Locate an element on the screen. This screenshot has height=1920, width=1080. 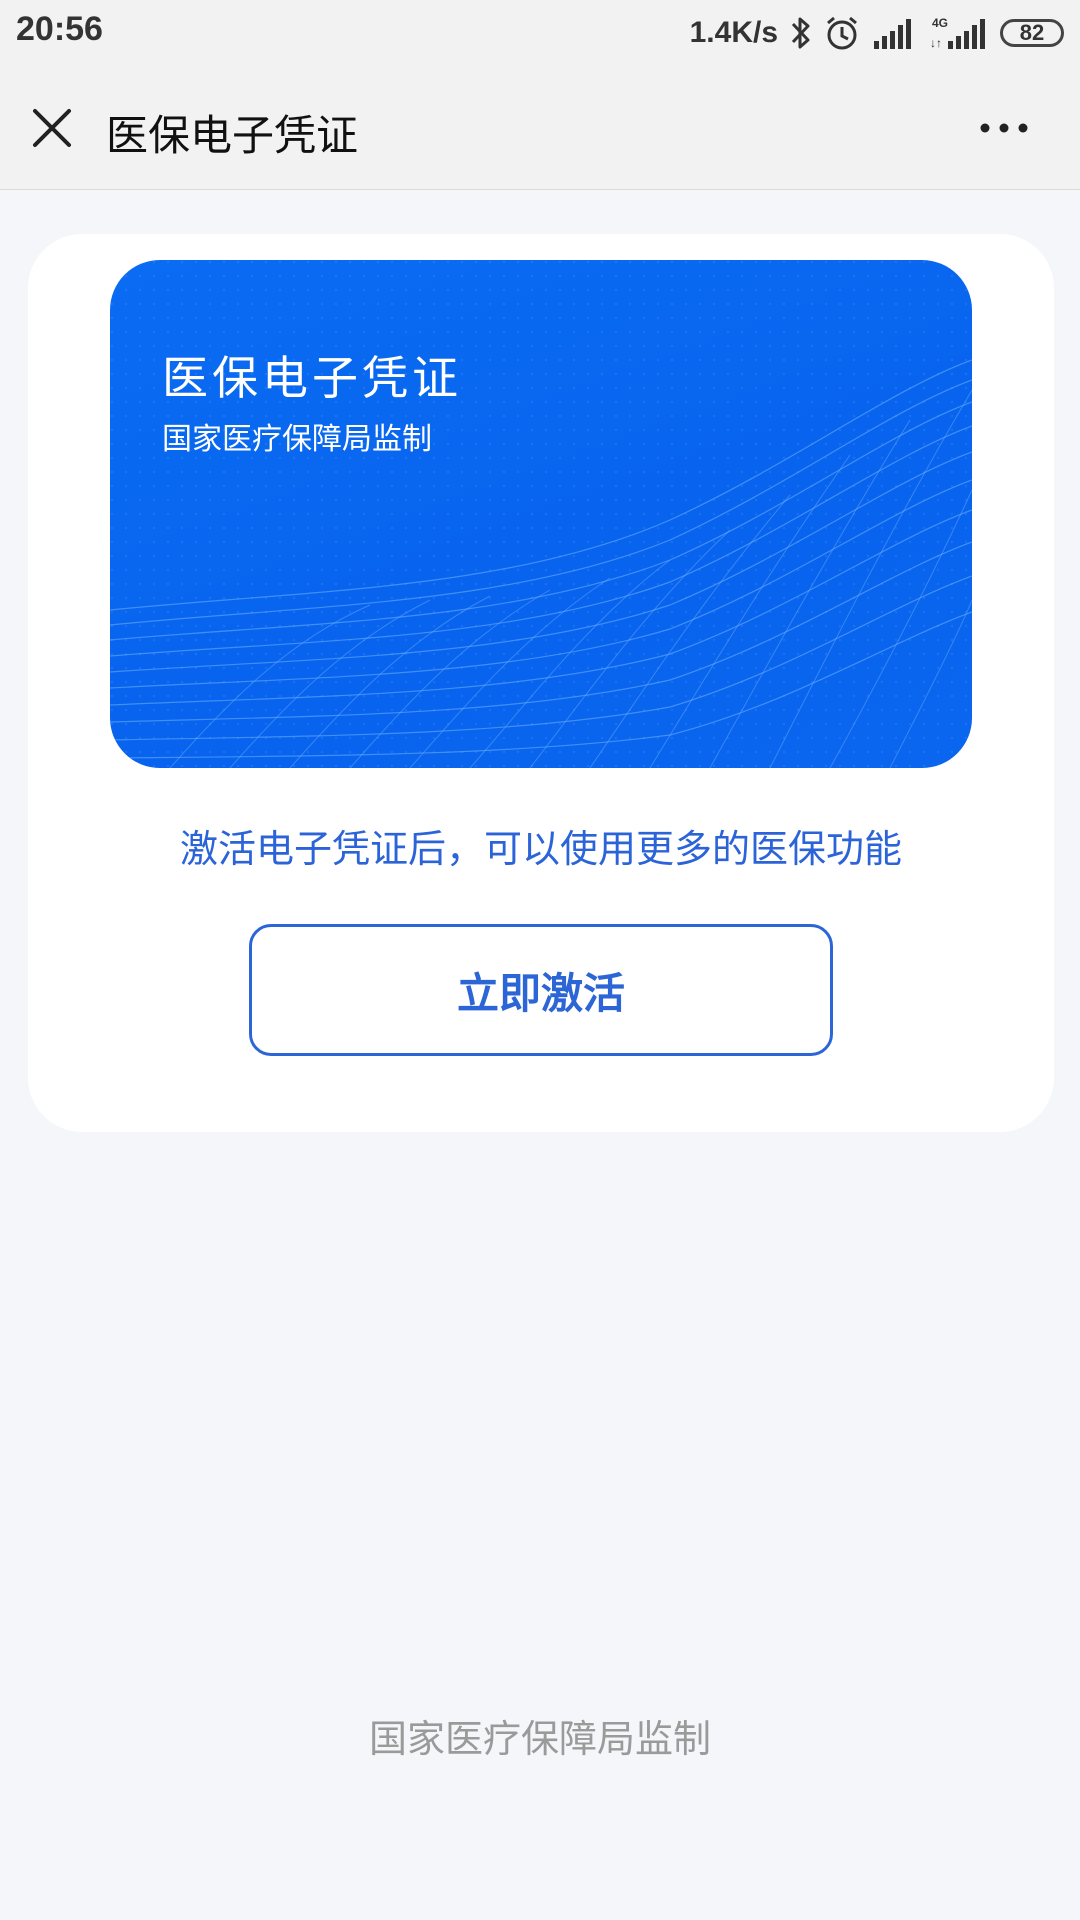
status-indicators: 1.4K/s 4G ↓↑ 82 is located at coordinates (877, 33).